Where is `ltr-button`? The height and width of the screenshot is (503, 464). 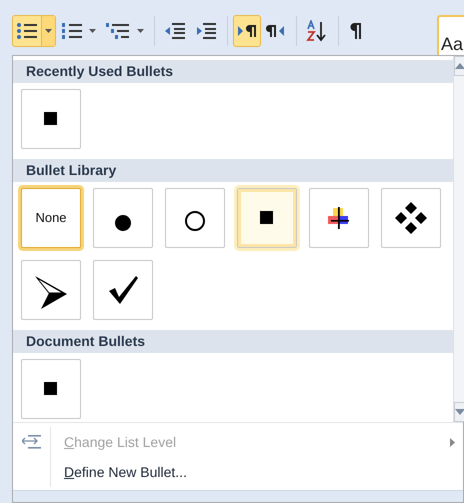
ltr-button is located at coordinates (247, 30).